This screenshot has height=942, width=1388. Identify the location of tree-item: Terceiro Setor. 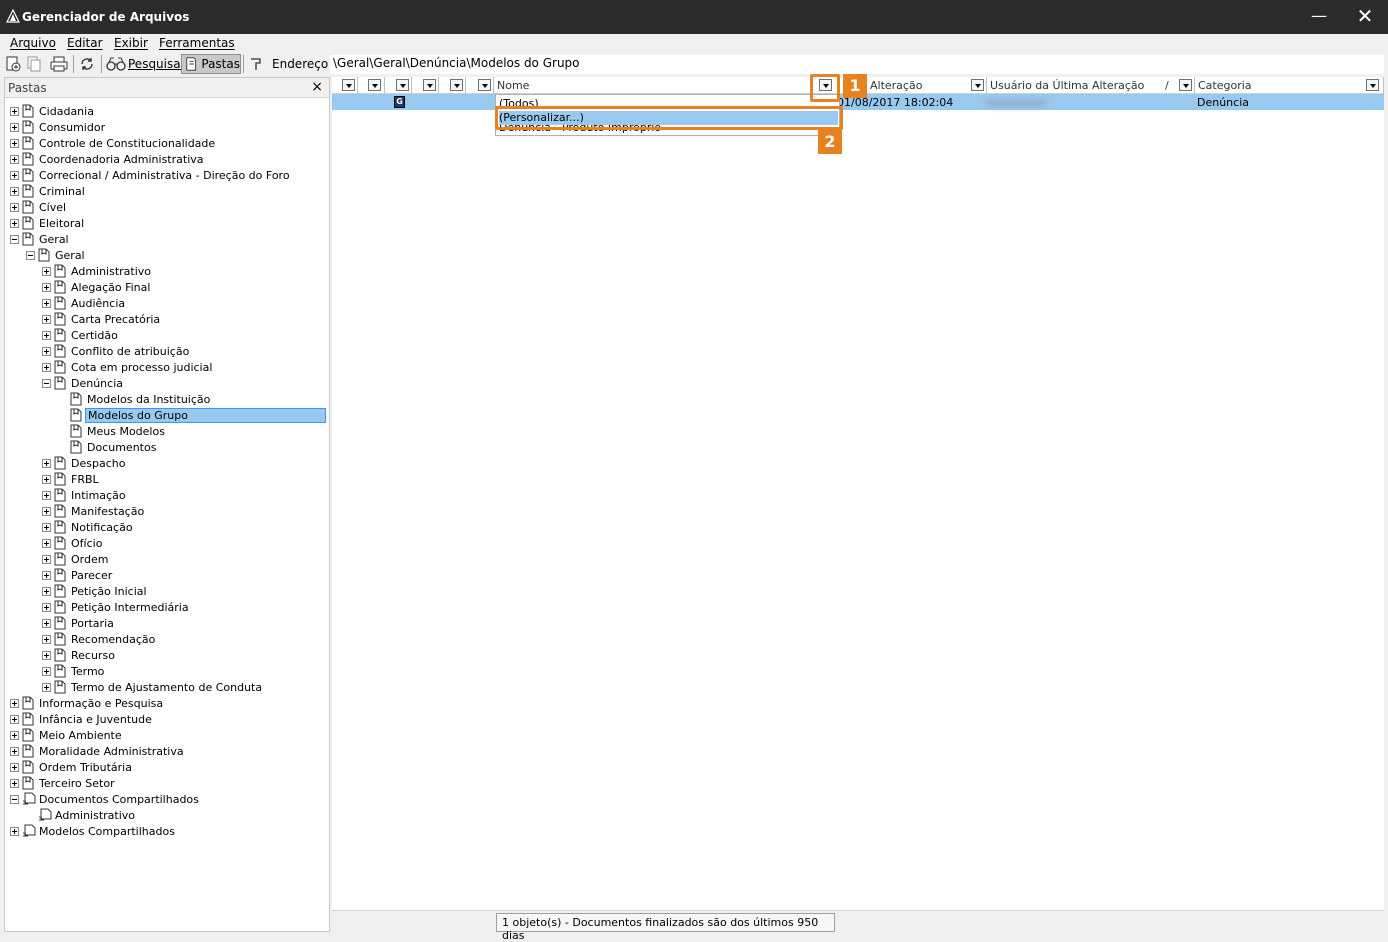
(63, 783).